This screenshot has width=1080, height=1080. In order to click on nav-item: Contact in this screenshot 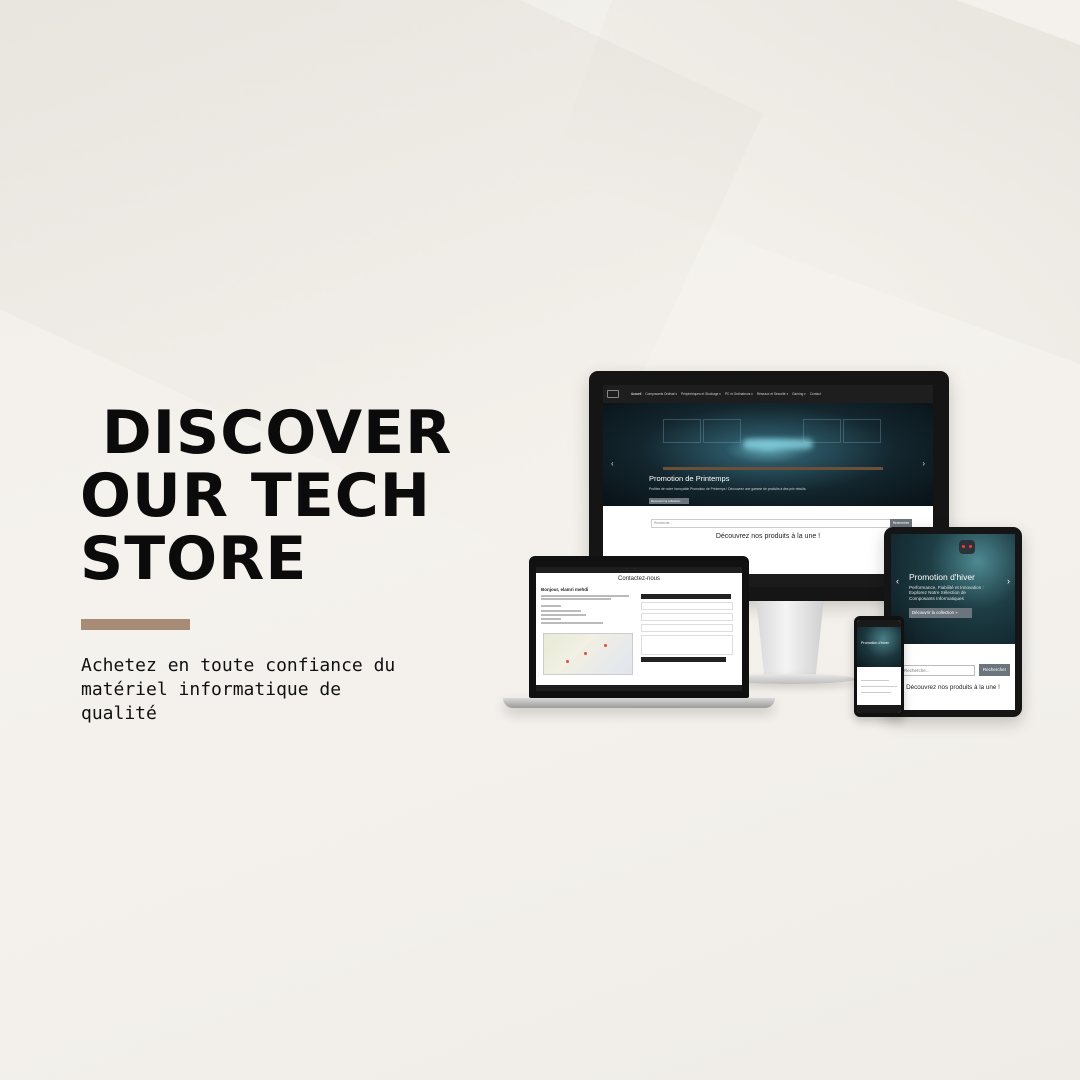, I will do `click(815, 394)`.